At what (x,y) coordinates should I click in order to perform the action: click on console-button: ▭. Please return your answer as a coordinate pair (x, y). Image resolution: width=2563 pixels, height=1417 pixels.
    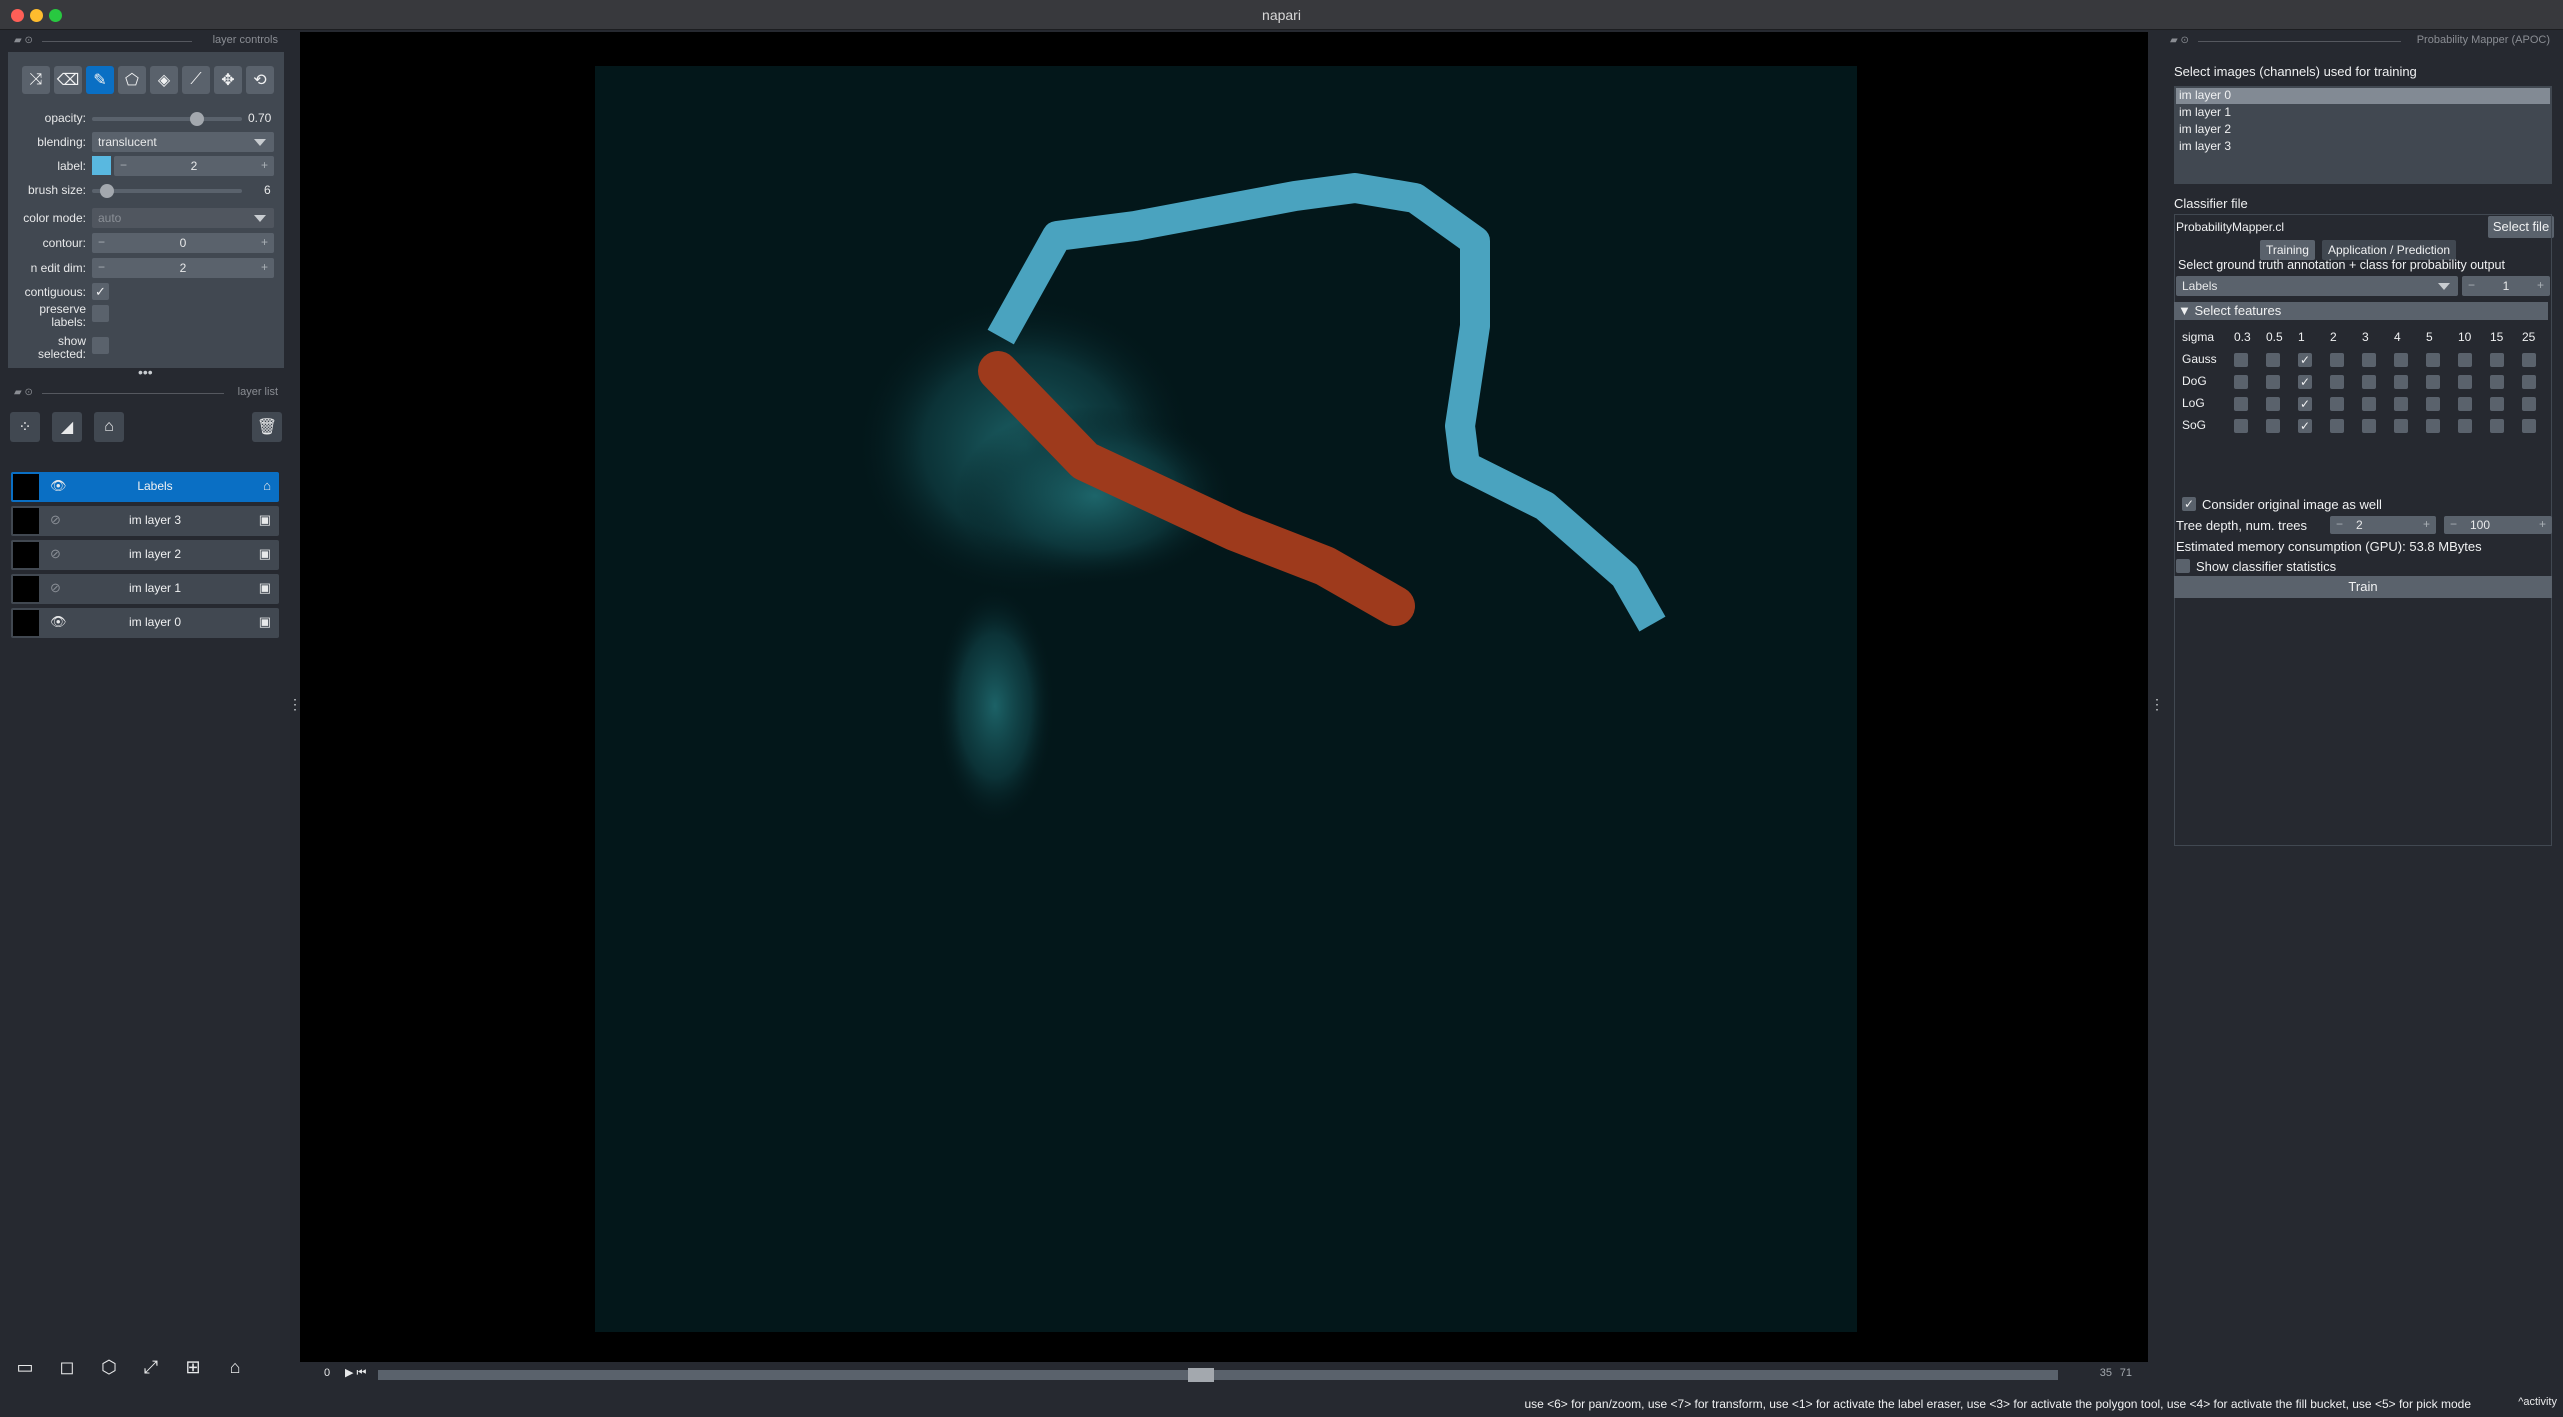
    Looking at the image, I should click on (25, 1367).